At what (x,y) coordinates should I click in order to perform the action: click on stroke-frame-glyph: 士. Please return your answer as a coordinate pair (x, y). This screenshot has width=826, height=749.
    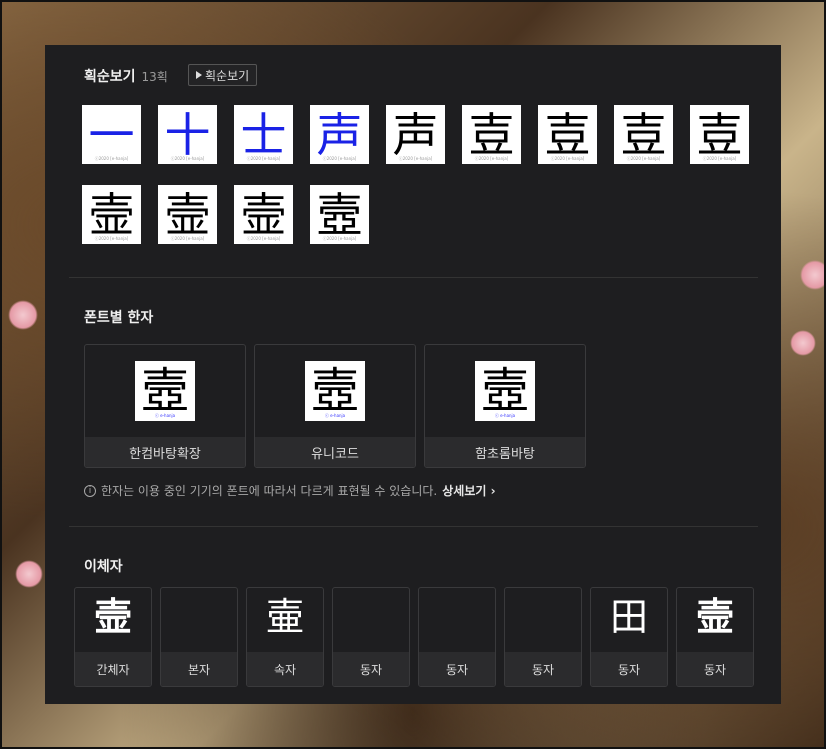
    Looking at the image, I should click on (264, 135).